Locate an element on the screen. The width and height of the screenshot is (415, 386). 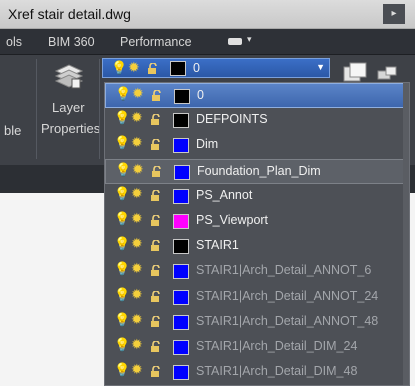
layer-properties-icon is located at coordinates (69, 76).